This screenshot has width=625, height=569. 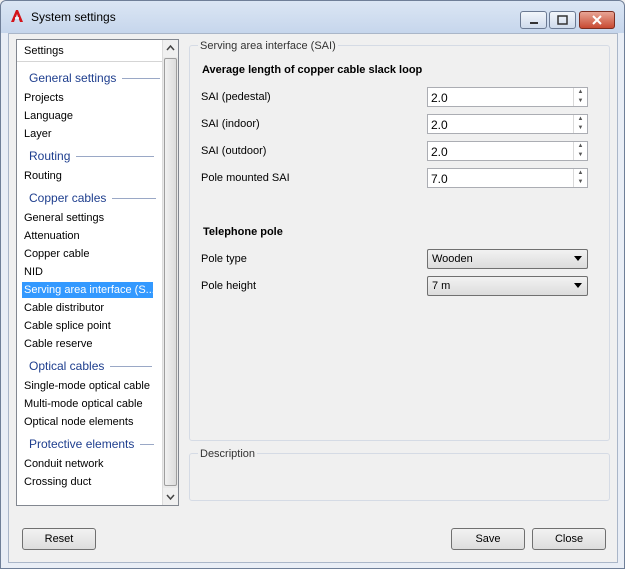 I want to click on tree-item-layer: Layer, so click(x=37, y=134).